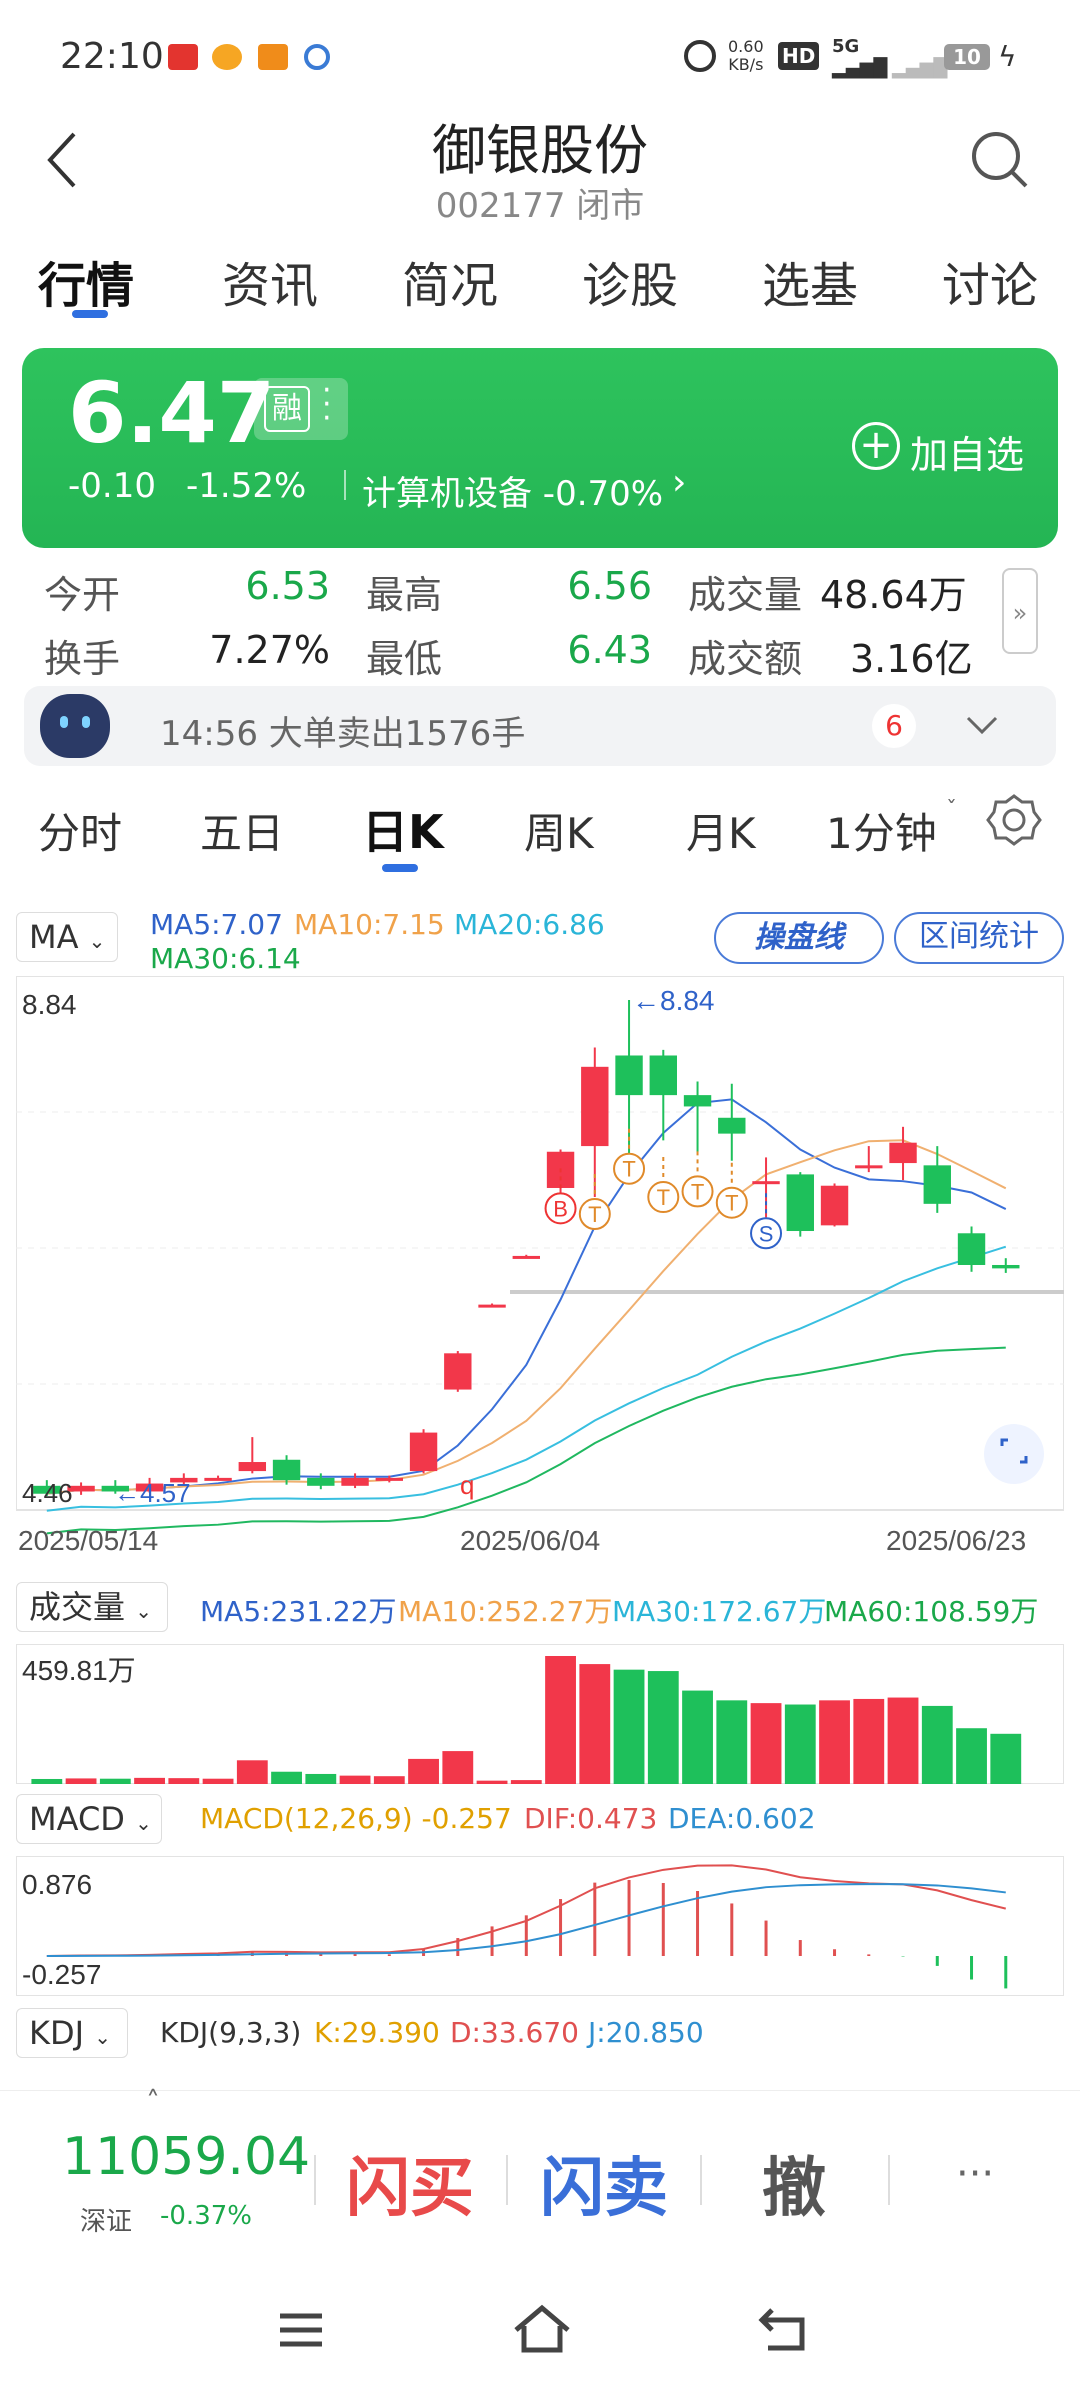 The height and width of the screenshot is (2400, 1080). I want to click on settings-gear-icon, so click(1014, 820).